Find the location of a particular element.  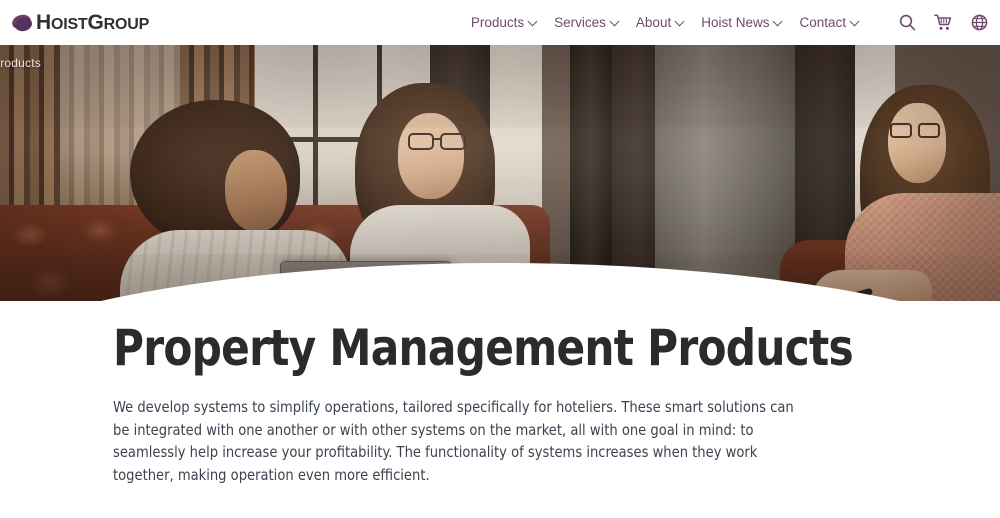

nav-label-hoist-news: Hoist News is located at coordinates (735, 22).